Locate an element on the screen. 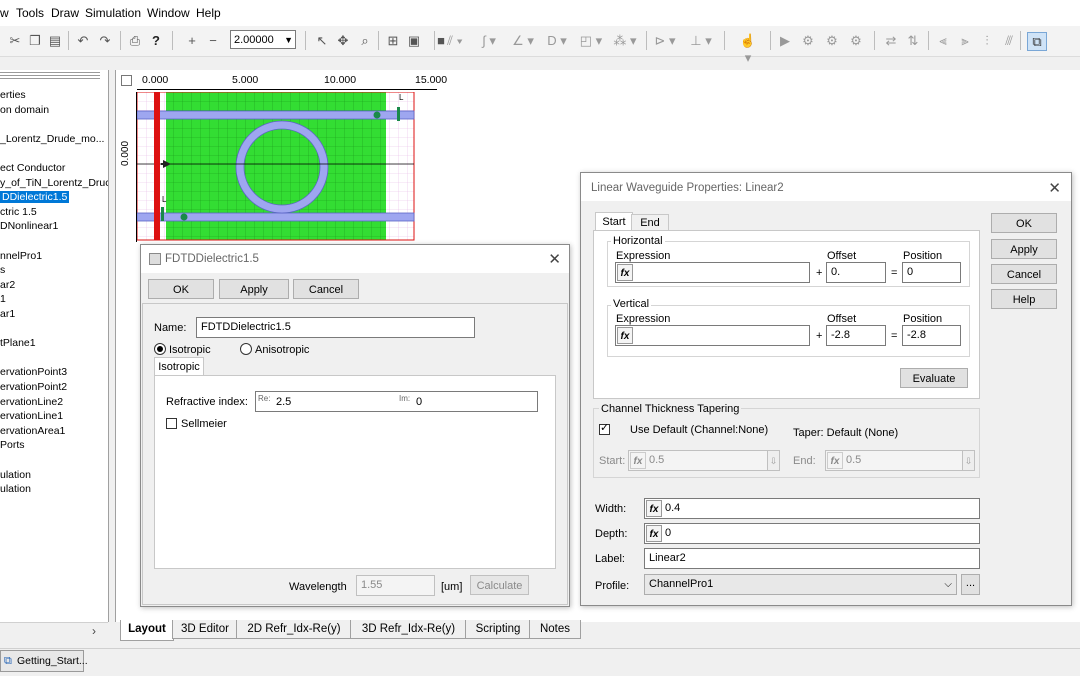  simulate-batch-icon: ⚙ is located at coordinates (856, 40).